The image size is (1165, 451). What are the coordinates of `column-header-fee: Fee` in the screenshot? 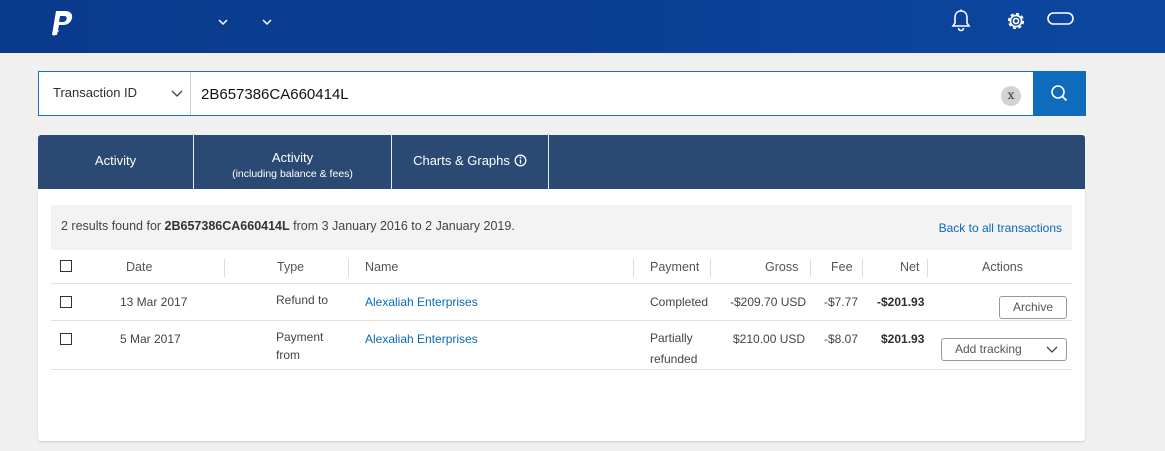 It's located at (842, 267).